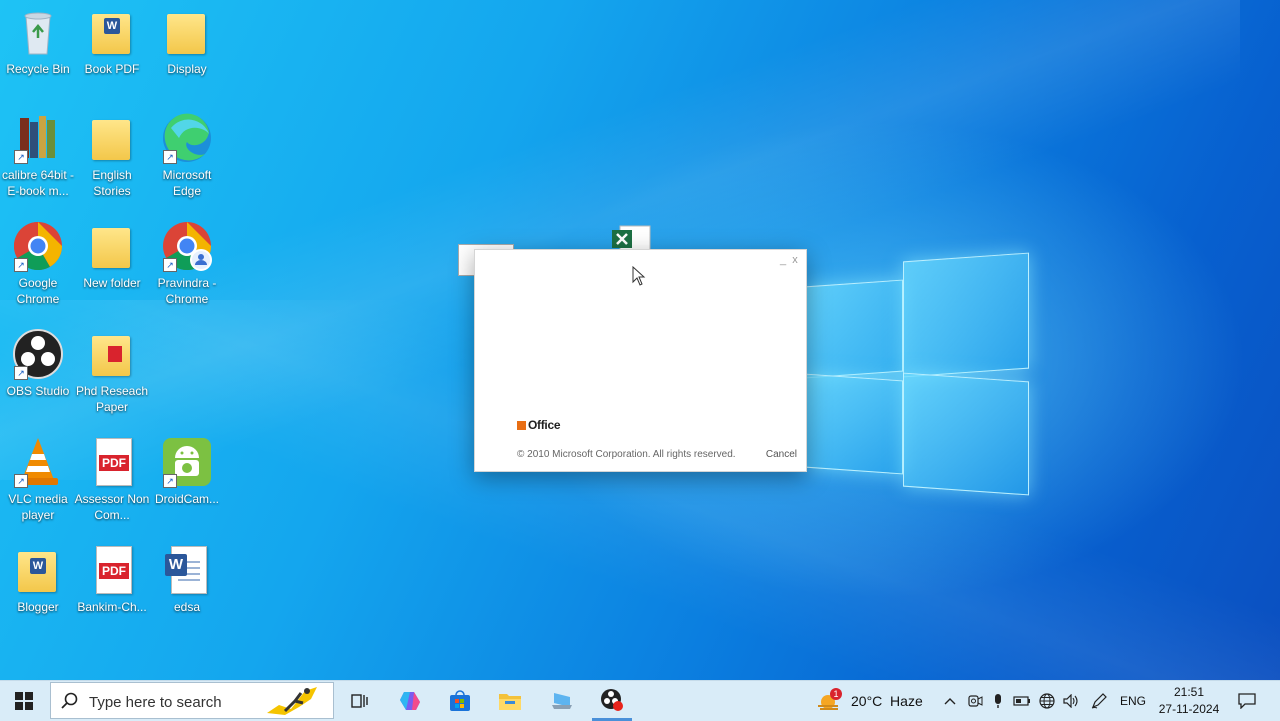 This screenshot has height=721, width=1280. I want to click on copilot-icon, so click(410, 701).